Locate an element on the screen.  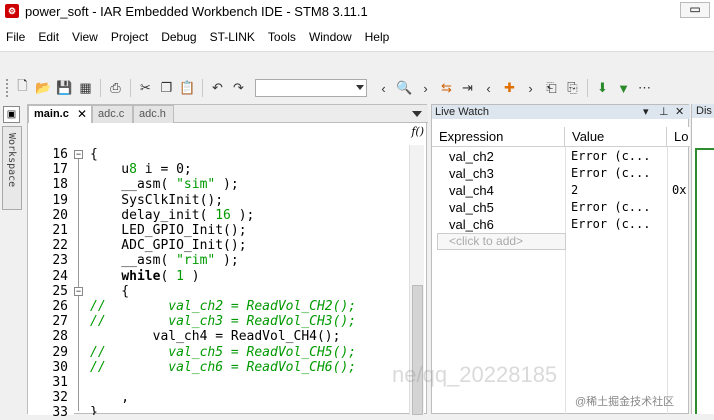
code-line: u8 i = 0; is located at coordinates (141, 170).